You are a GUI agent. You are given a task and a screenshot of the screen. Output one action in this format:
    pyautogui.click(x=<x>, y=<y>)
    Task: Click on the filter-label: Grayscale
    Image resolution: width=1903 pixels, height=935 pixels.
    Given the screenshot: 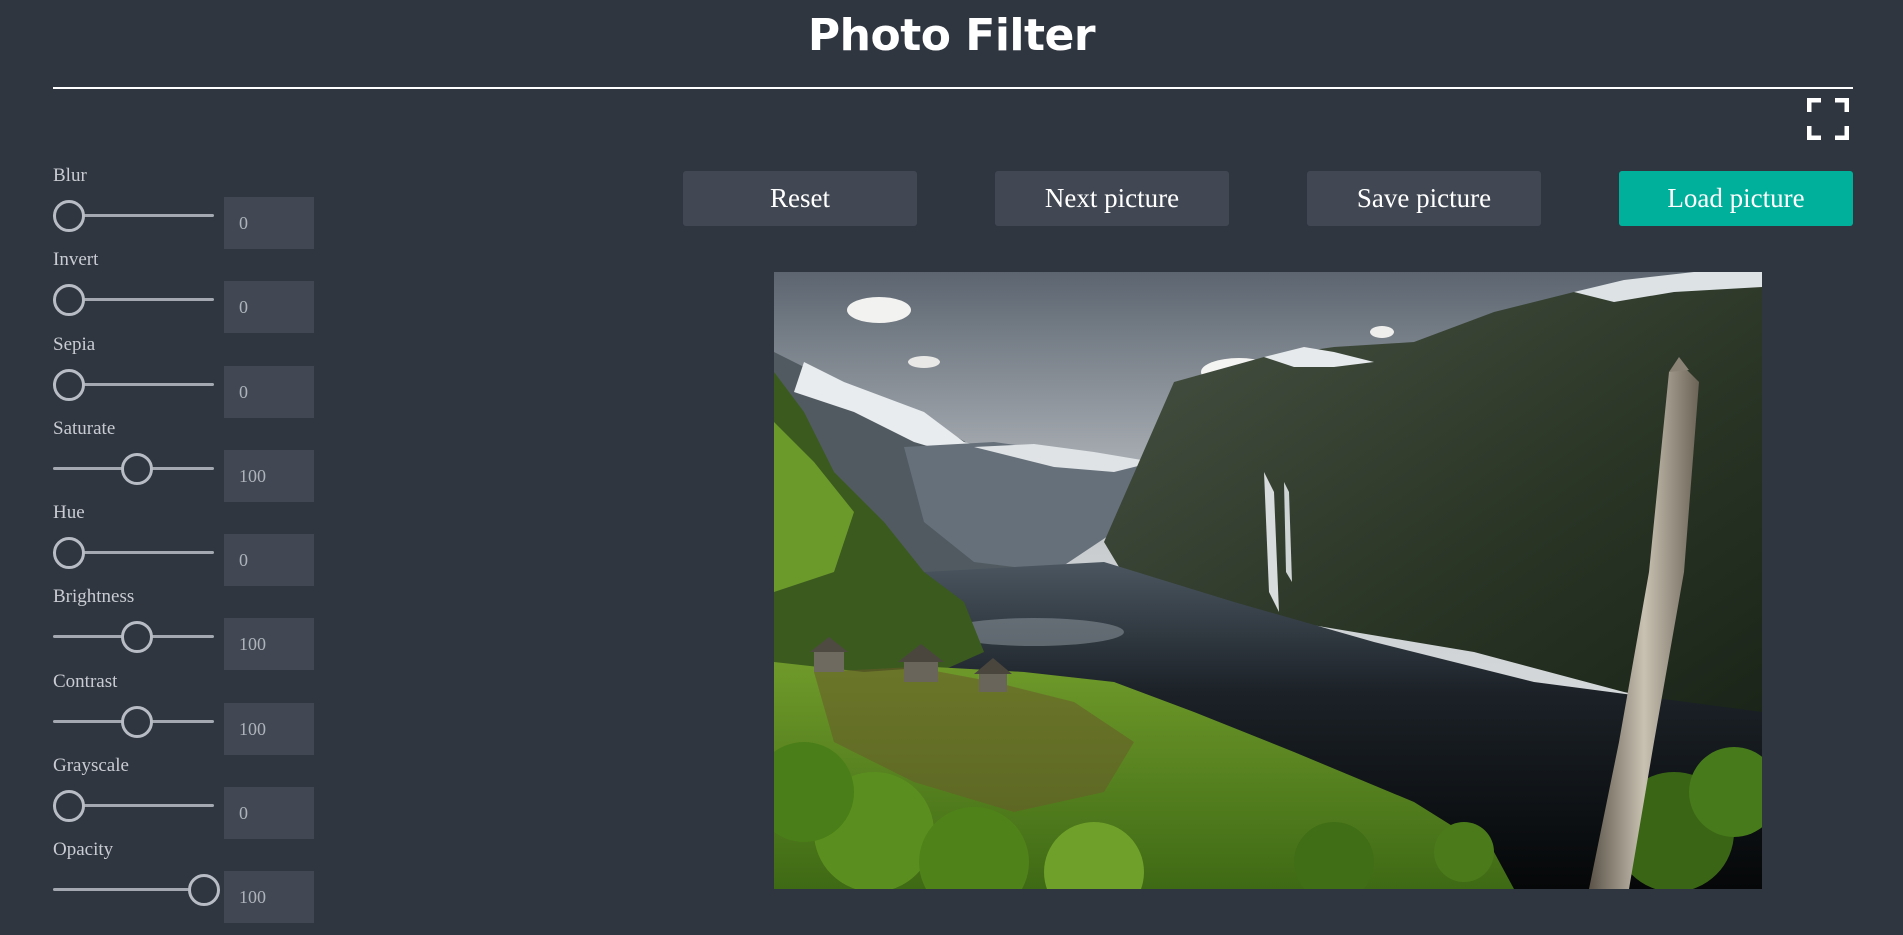 What is the action you would take?
    pyautogui.click(x=91, y=766)
    